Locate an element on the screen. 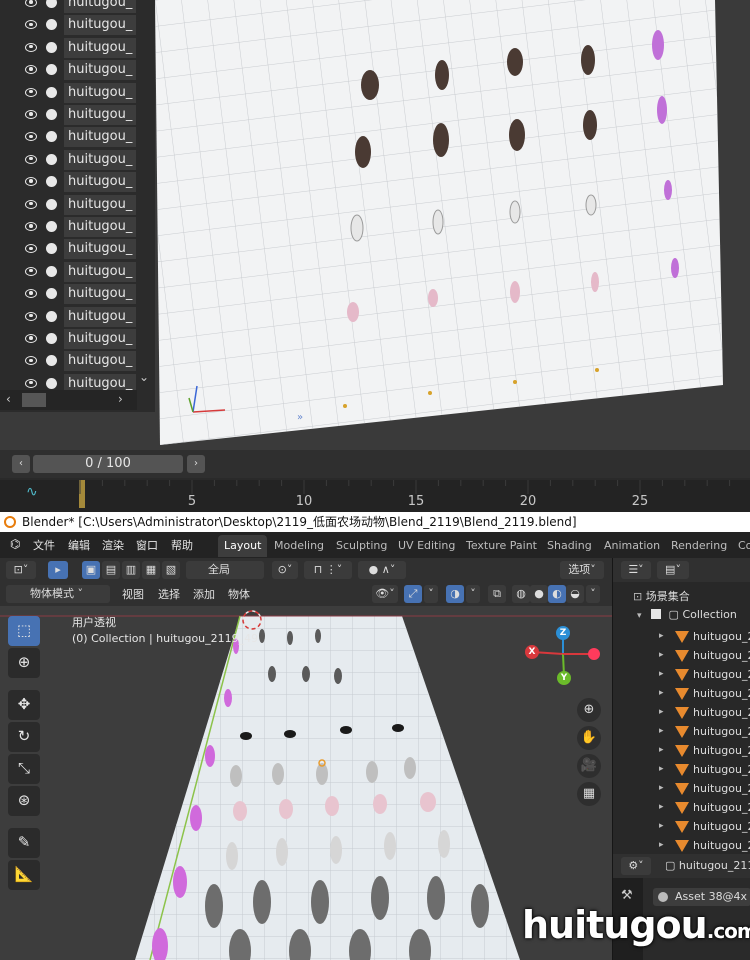  zoom-icon: ⊕ is located at coordinates (589, 710).